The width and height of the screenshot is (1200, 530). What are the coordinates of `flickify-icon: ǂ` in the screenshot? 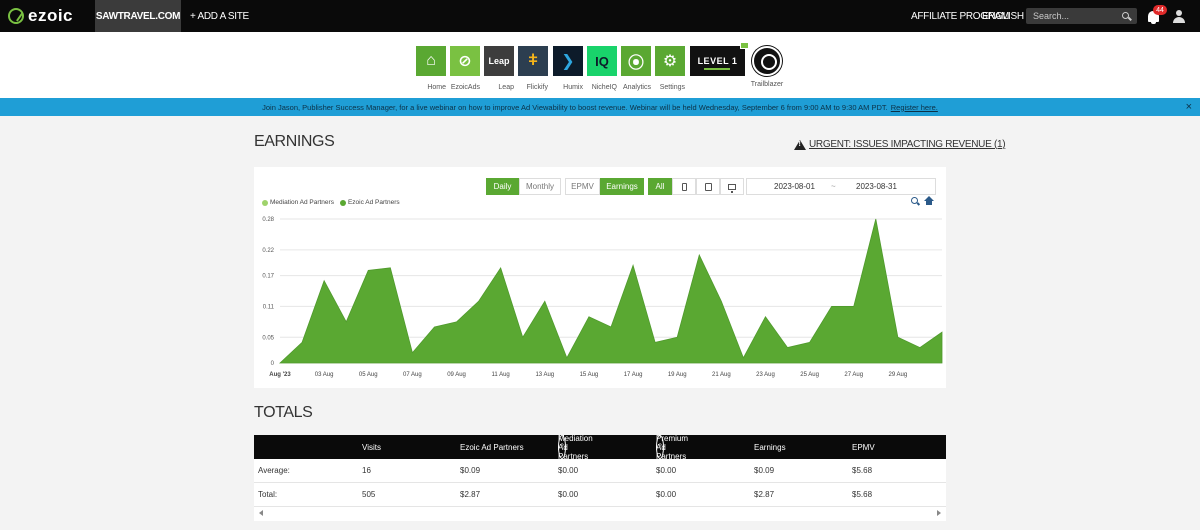 It's located at (533, 61).